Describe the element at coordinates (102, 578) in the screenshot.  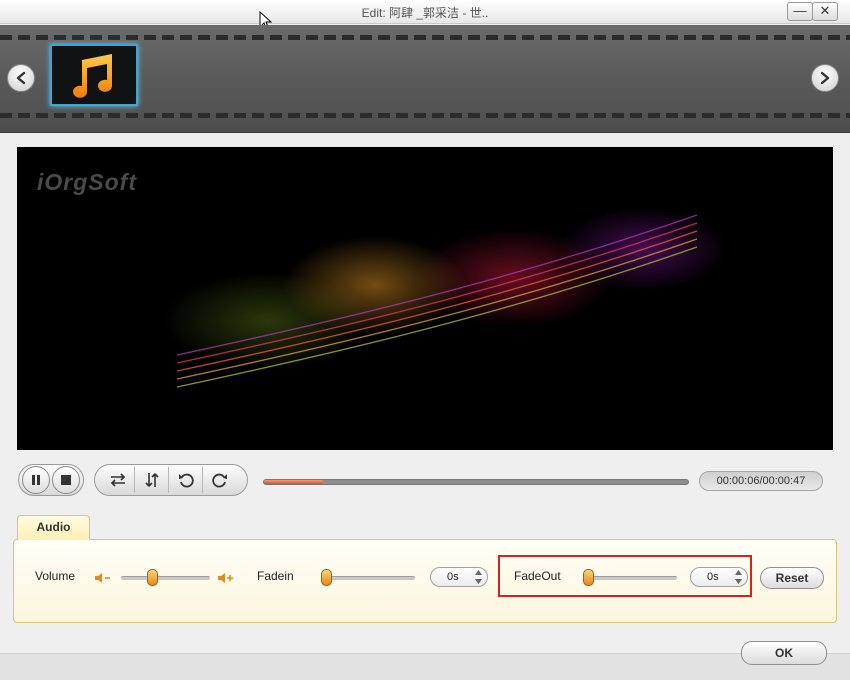
I see `volume-down-icon` at that location.